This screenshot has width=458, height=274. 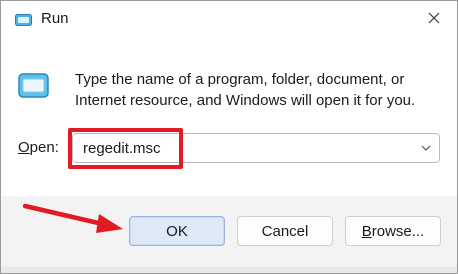 I want to click on title-bar: Run, so click(x=229, y=20).